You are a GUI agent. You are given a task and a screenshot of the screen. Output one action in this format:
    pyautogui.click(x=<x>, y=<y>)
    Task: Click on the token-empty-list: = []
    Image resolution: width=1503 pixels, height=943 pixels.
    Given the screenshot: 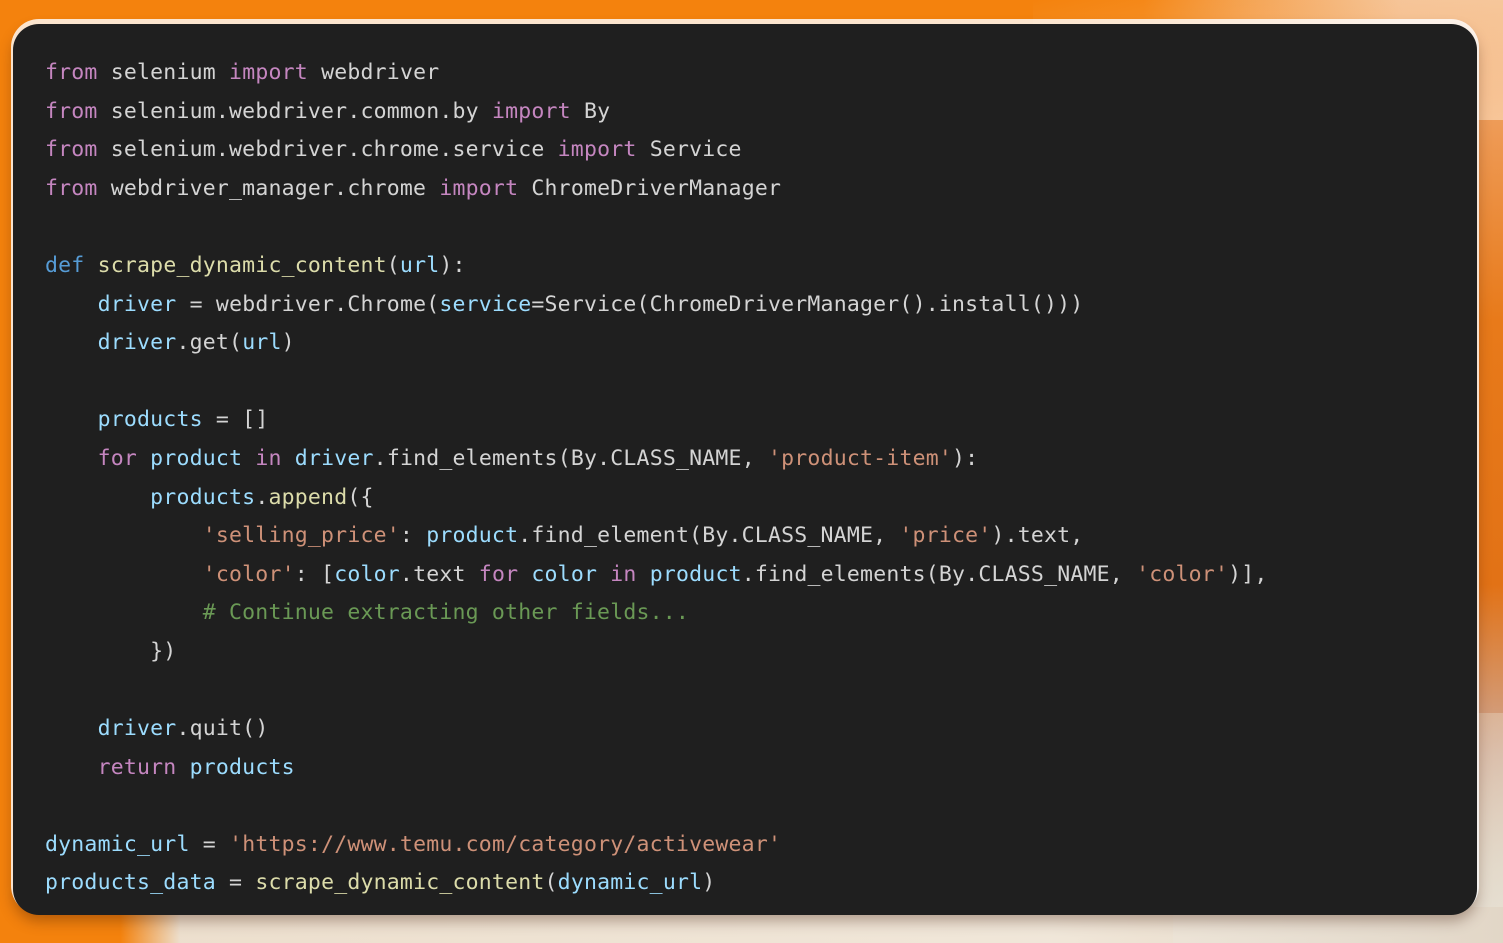 What is the action you would take?
    pyautogui.click(x=242, y=420)
    